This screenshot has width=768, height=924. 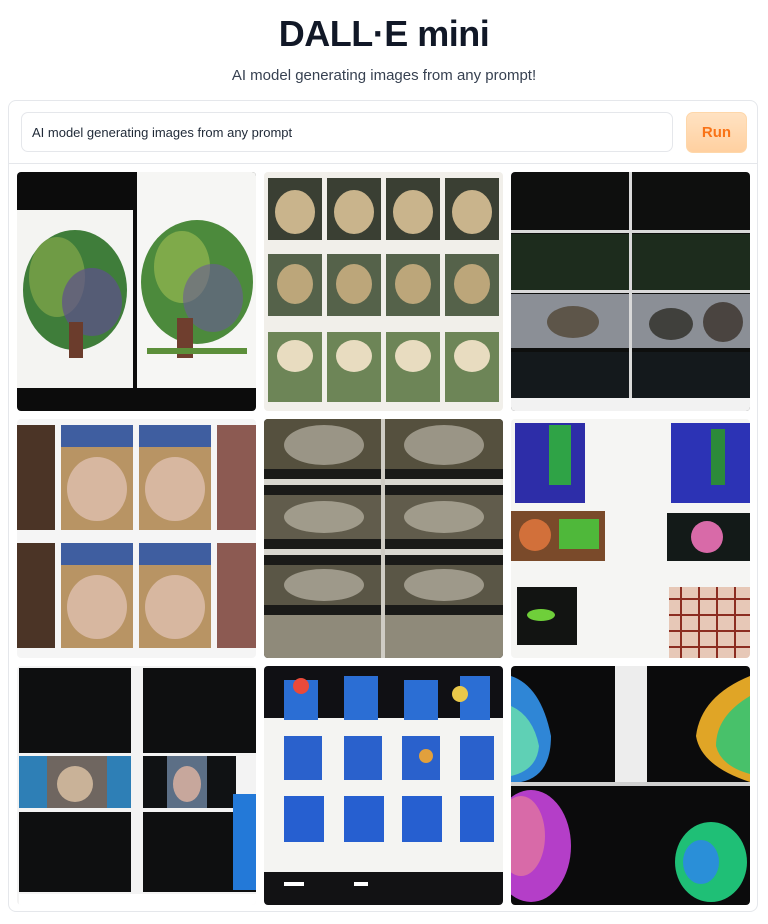 What do you see at coordinates (384, 33) in the screenshot?
I see `page-title: DALL·E mini` at bounding box center [384, 33].